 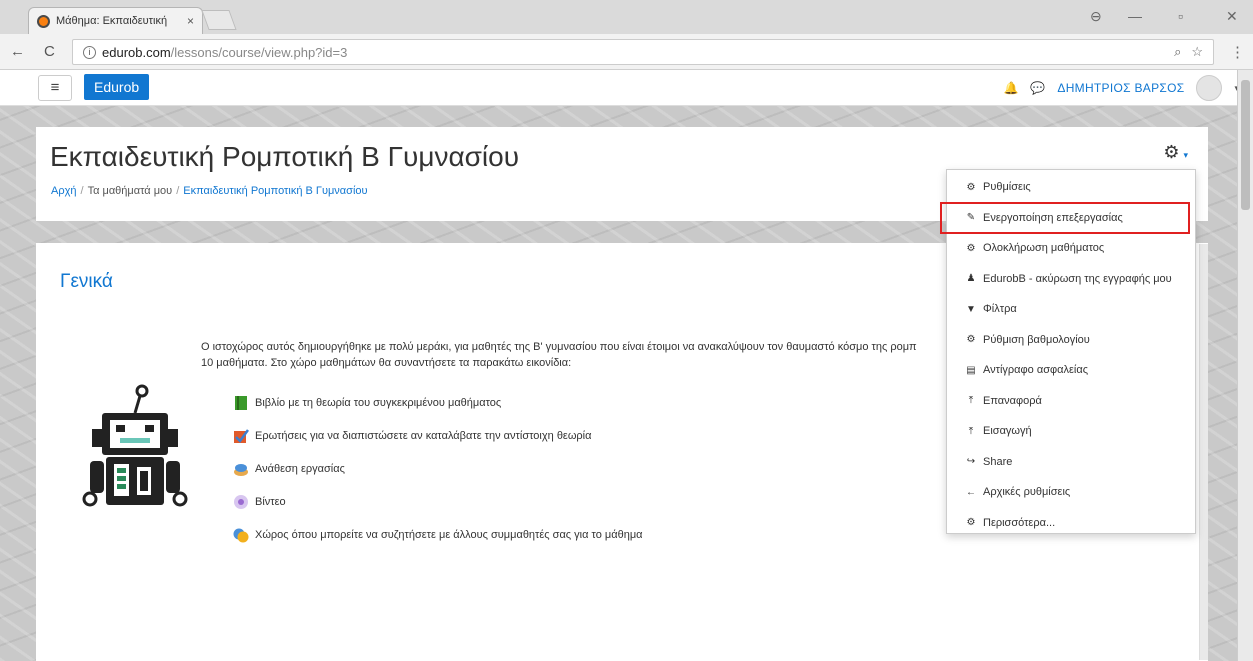 I want to click on menu-item-reset: ← Αρχικές ρυθμίσεις, so click(x=1071, y=492).